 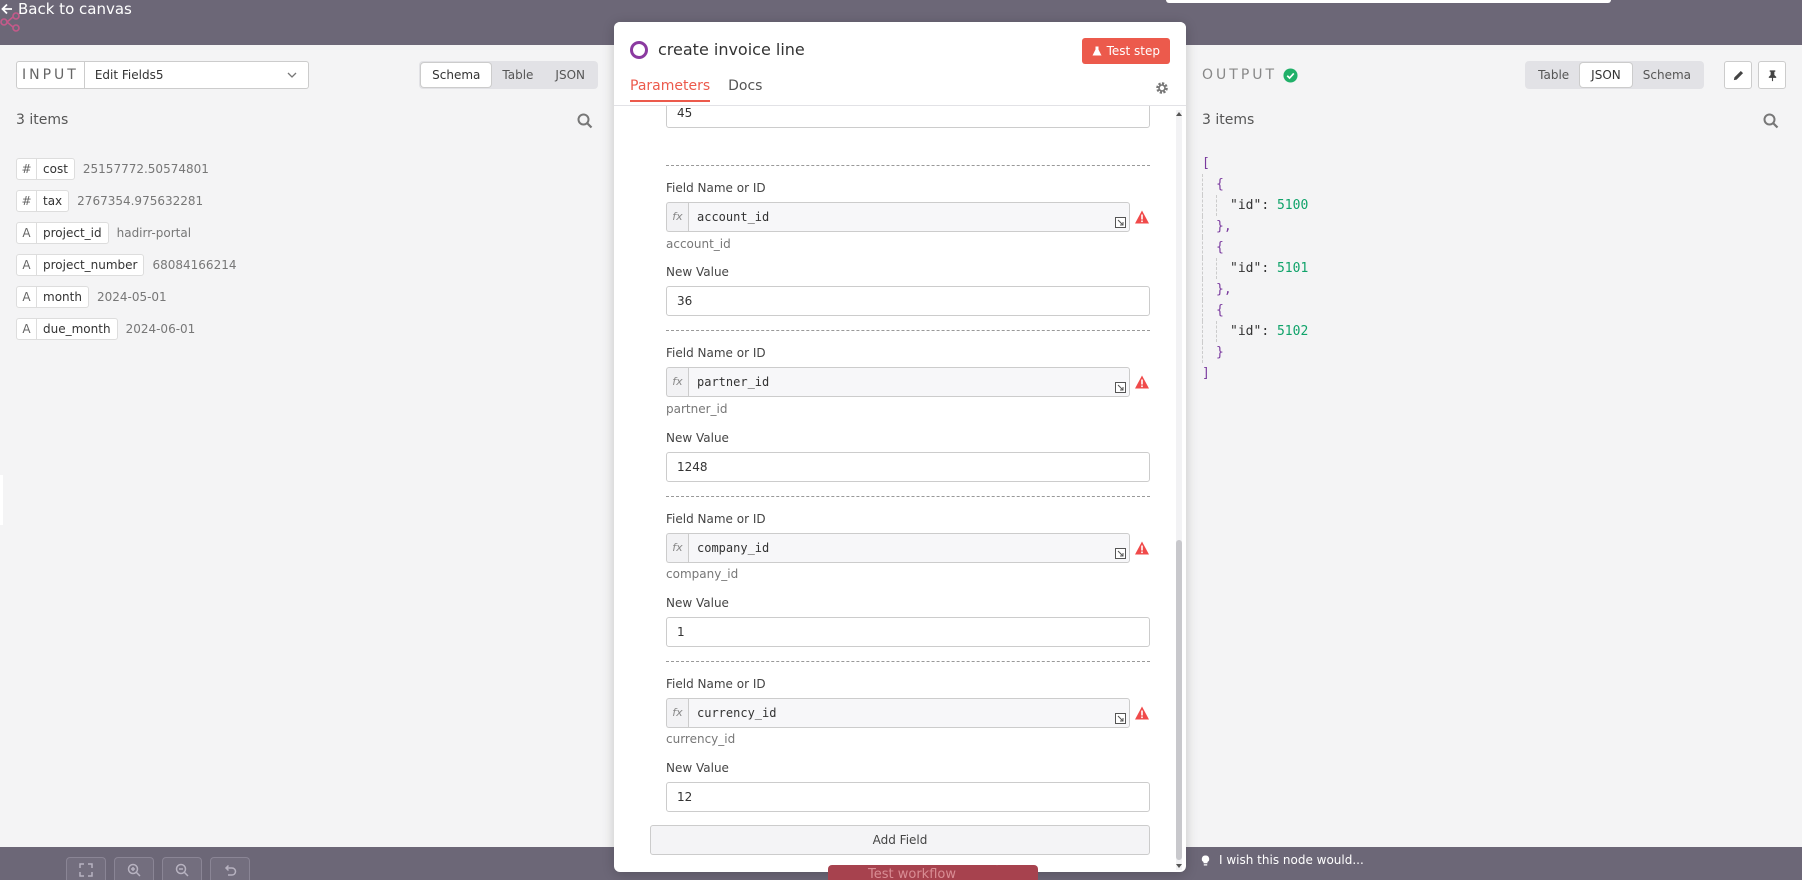 I want to click on schema-row: # cost 25157772.50574801, so click(x=126, y=169).